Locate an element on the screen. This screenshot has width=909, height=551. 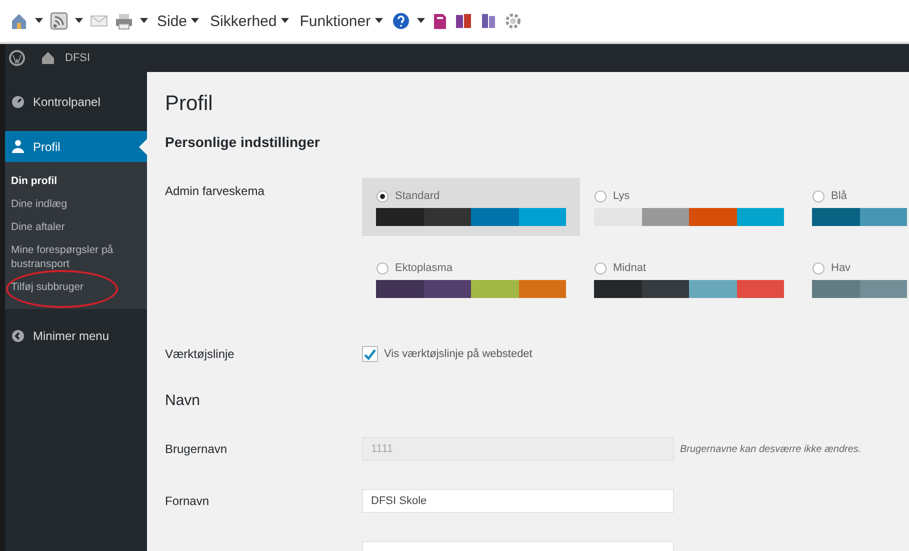
submenu-item: Dine aftaler is located at coordinates (76, 228).